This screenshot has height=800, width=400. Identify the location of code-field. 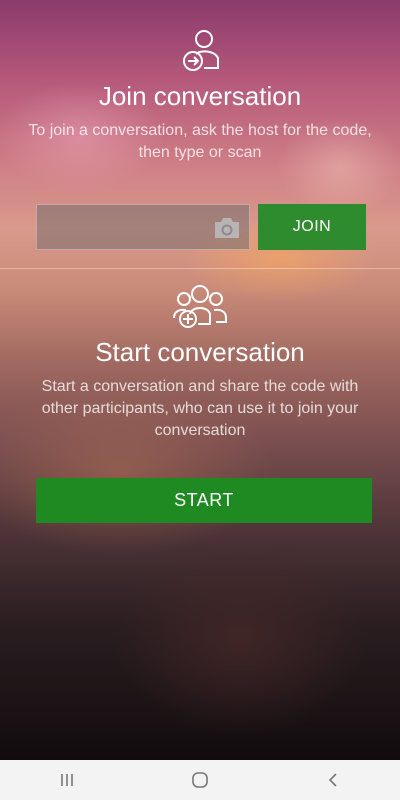
(143, 227).